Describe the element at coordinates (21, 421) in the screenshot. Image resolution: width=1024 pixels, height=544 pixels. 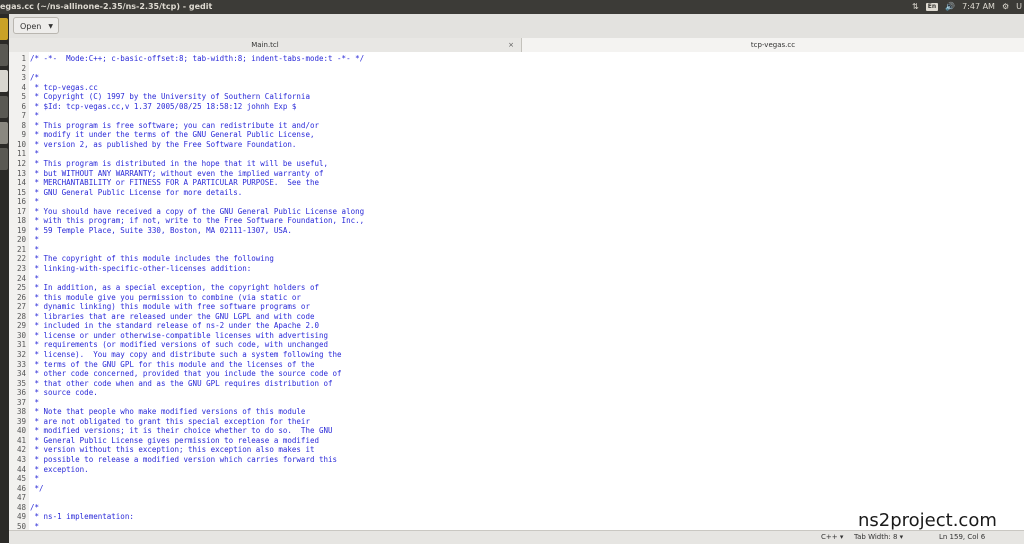
I see `line-number: 39` at that location.